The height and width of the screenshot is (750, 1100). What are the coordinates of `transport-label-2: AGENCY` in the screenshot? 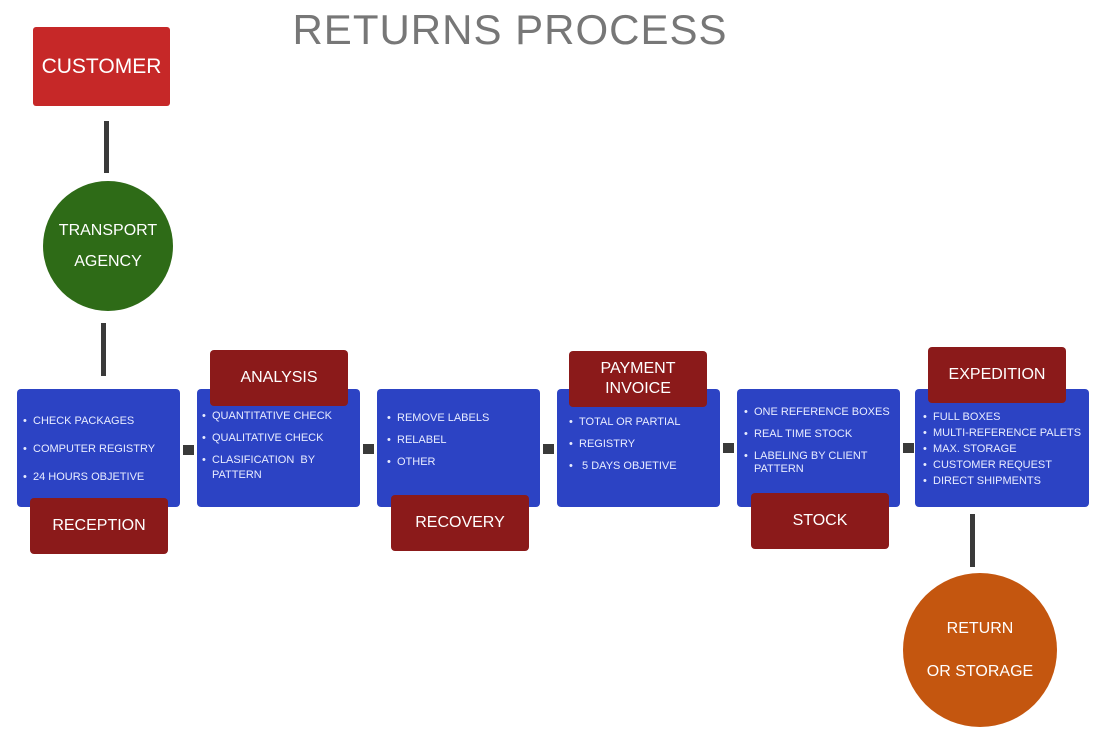 It's located at (108, 261).